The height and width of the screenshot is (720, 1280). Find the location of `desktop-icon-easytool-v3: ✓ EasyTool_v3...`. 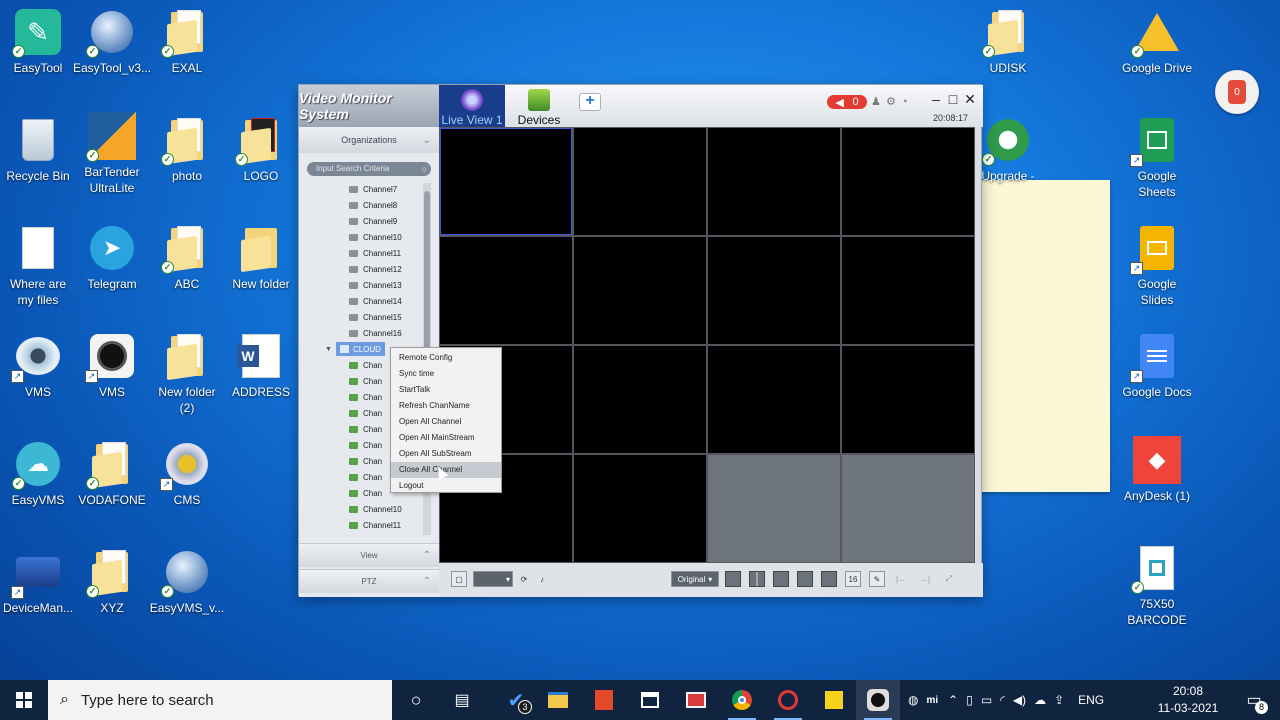

desktop-icon-easytool-v3: ✓ EasyTool_v3... is located at coordinates (112, 42).